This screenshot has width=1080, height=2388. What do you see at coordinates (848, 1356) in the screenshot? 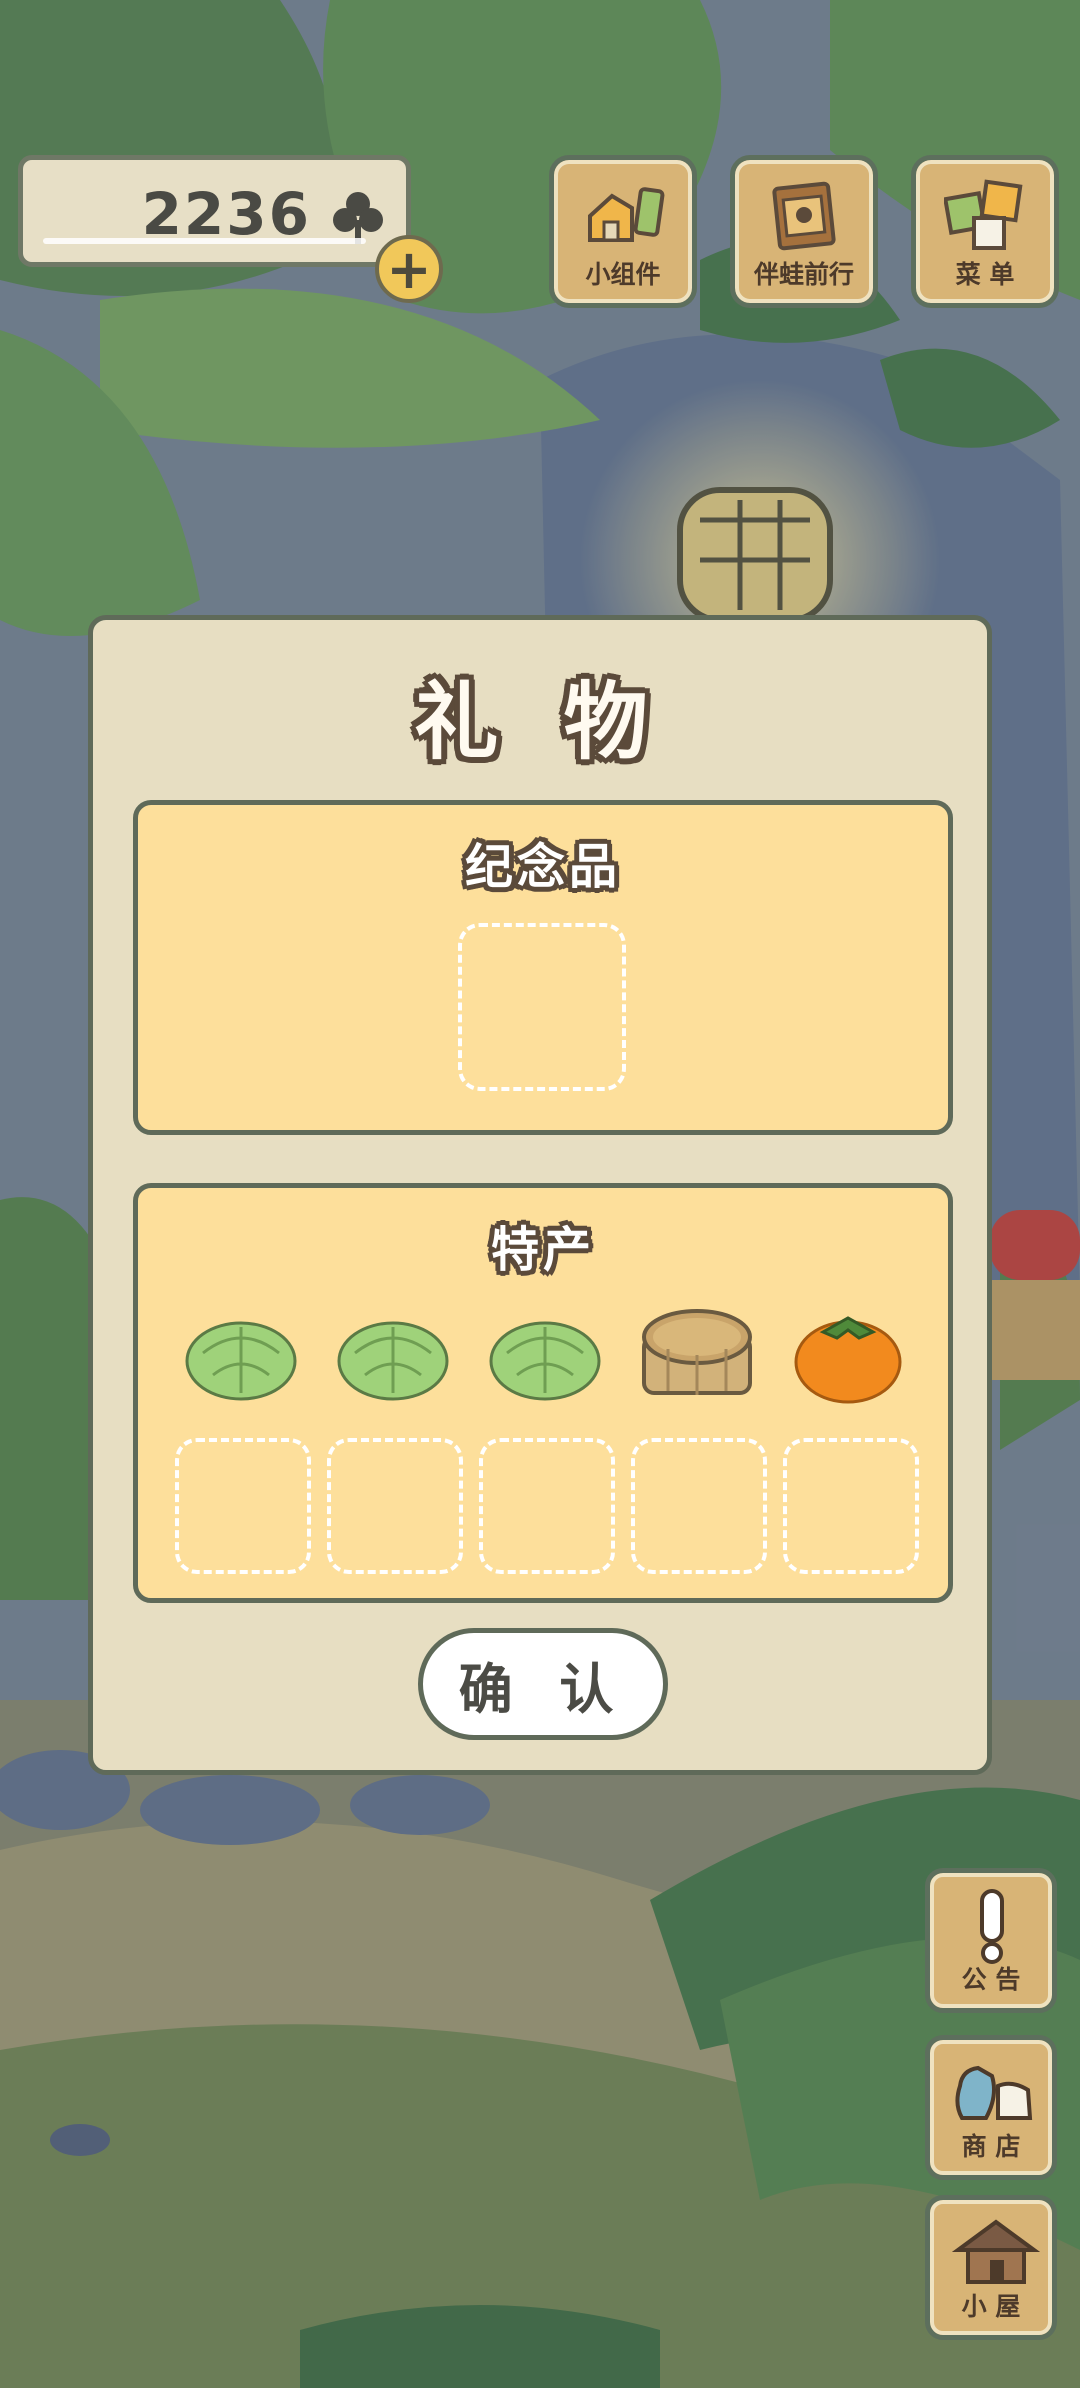
I see `persimmon-icon` at bounding box center [848, 1356].